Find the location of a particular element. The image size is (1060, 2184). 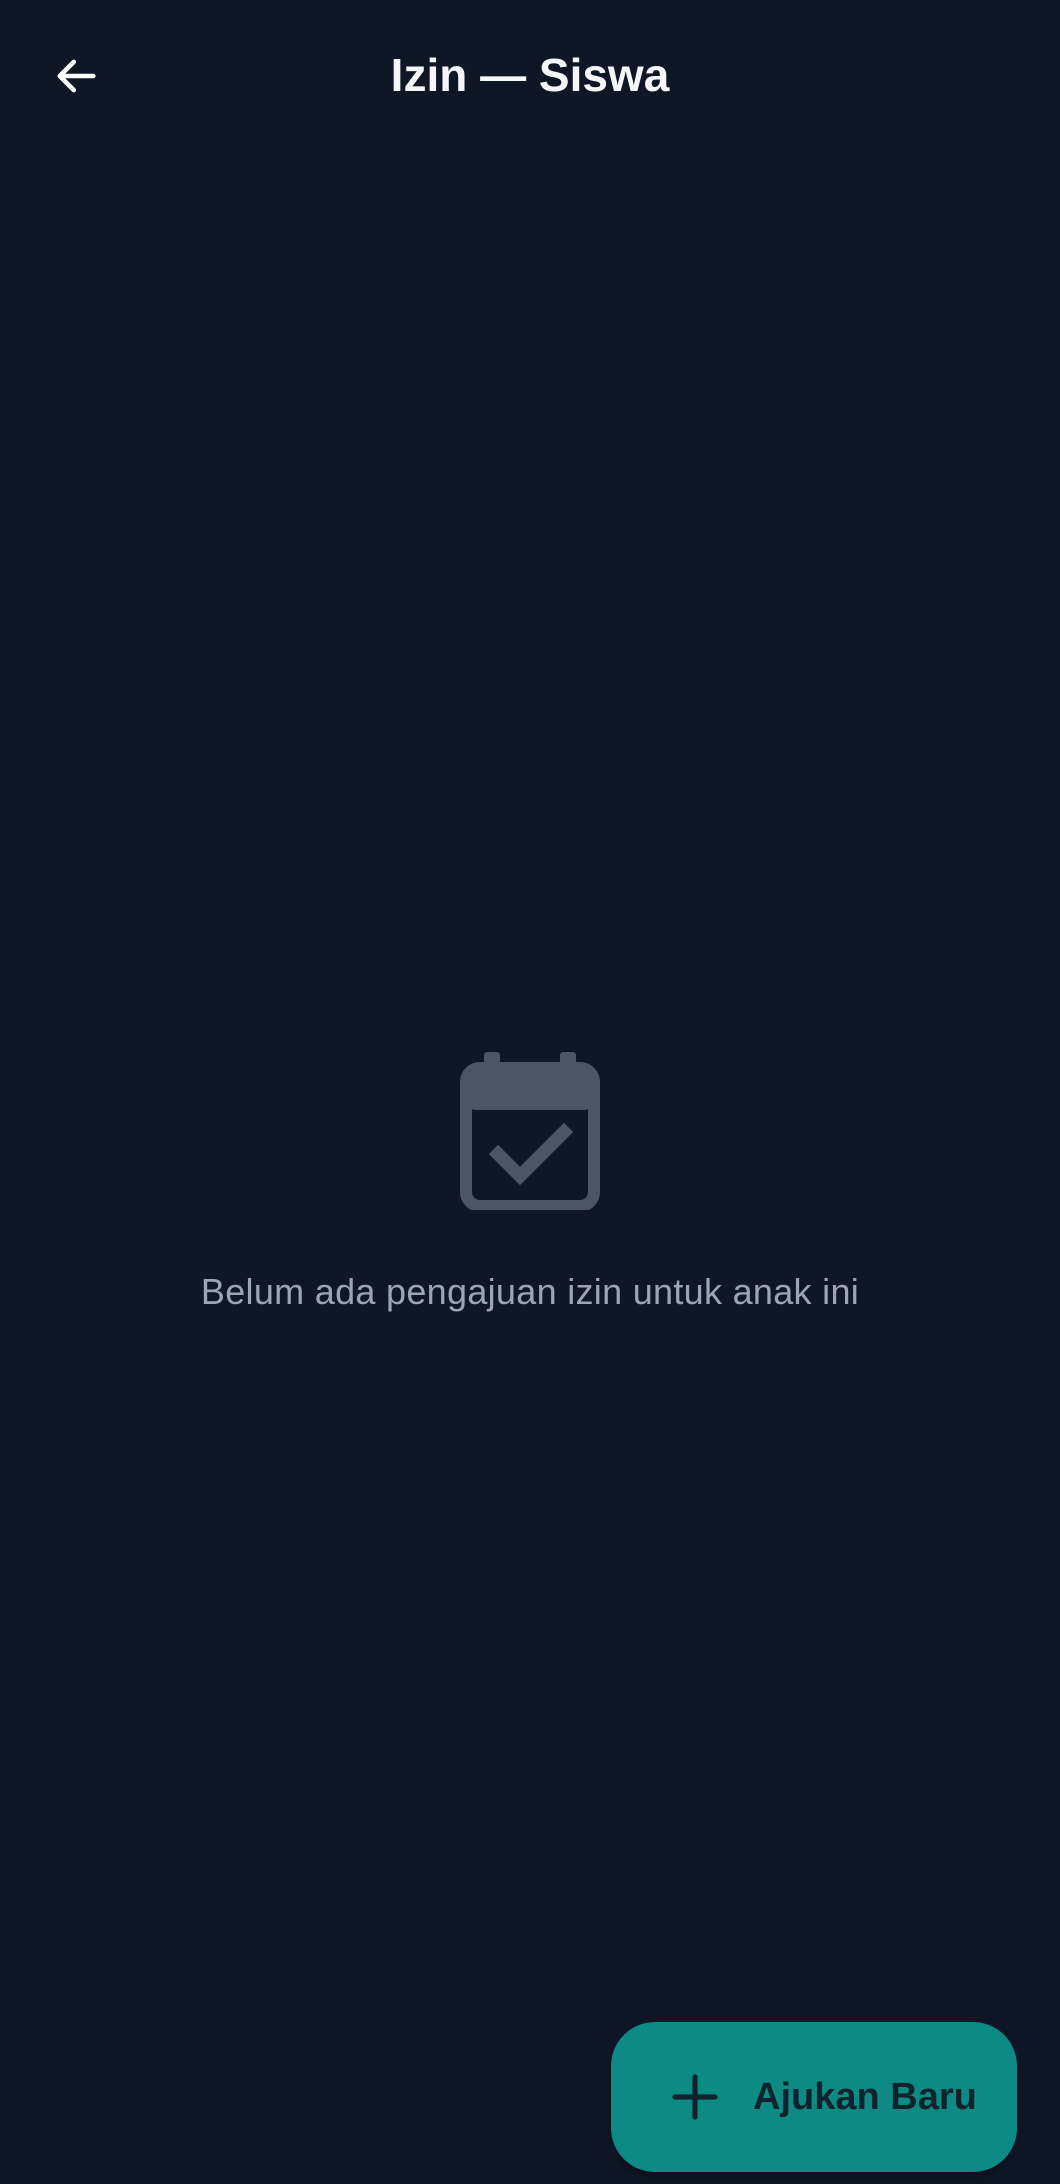

new-request-label: Ajukan Baru is located at coordinates (865, 2097).